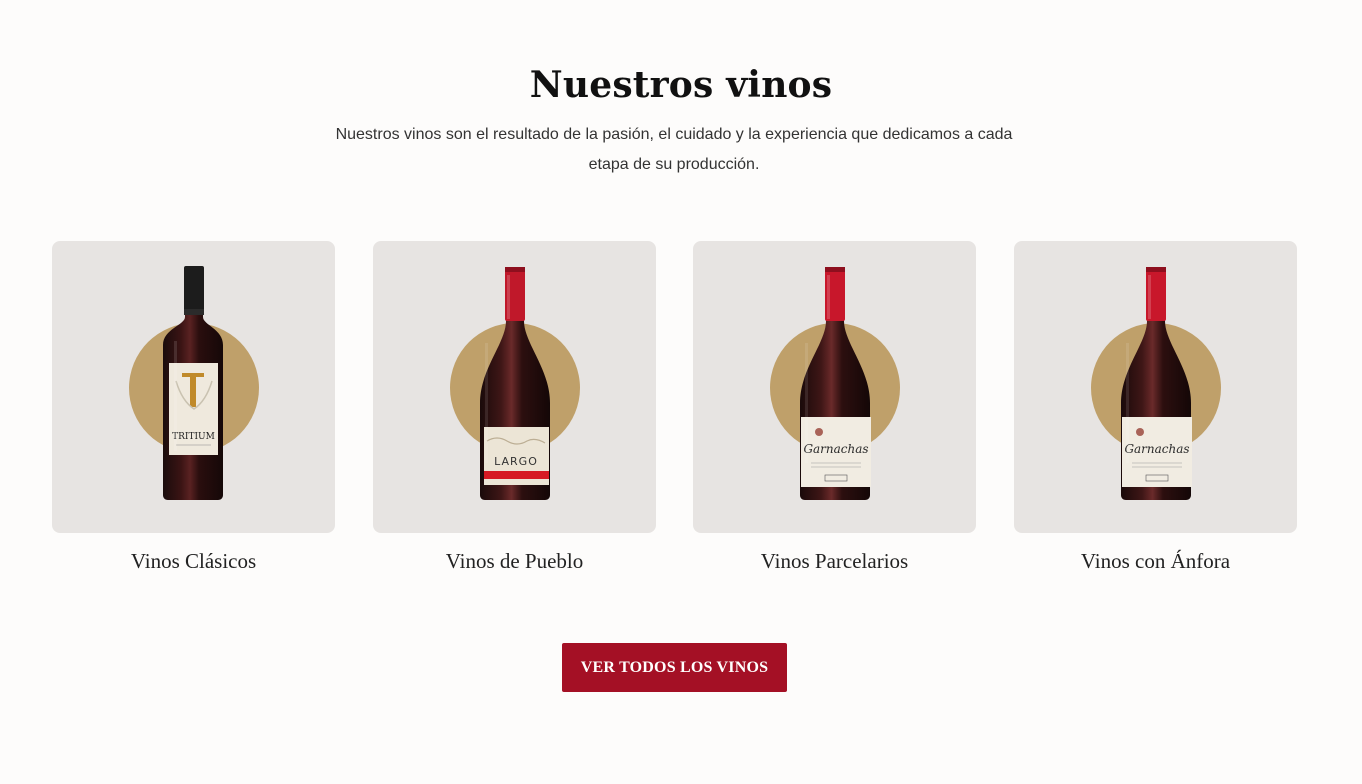 The height and width of the screenshot is (784, 1362). I want to click on wine-card-label: Vinos de Pueblo, so click(514, 561).